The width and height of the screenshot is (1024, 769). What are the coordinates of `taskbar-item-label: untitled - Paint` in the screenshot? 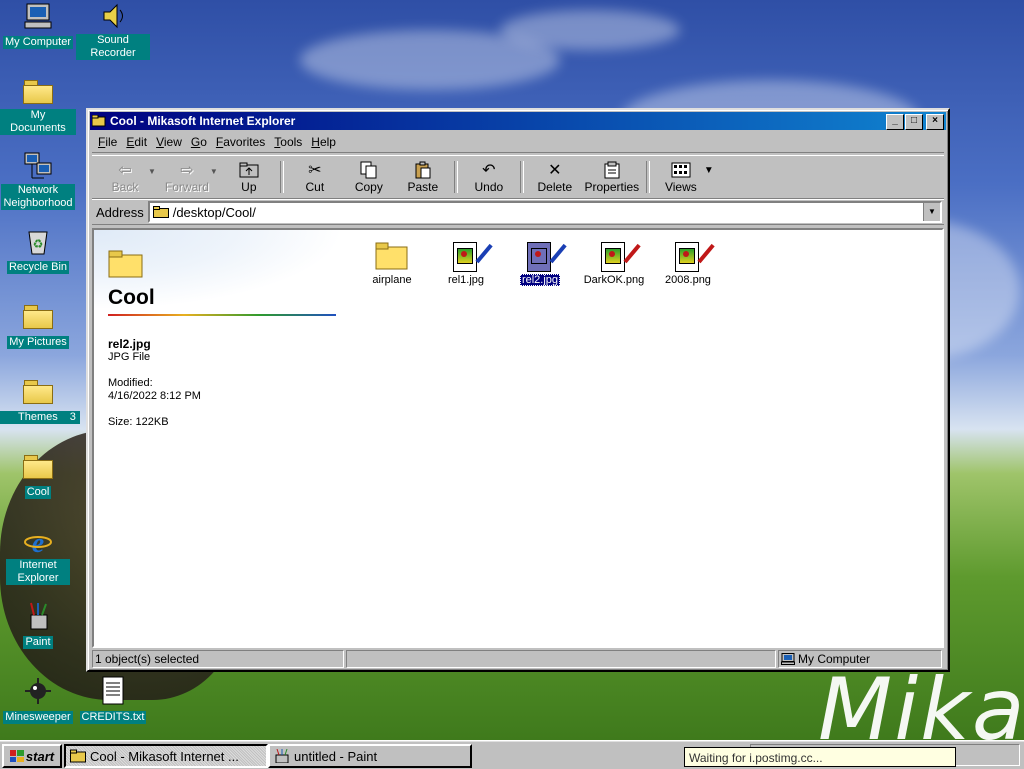 It's located at (336, 756).